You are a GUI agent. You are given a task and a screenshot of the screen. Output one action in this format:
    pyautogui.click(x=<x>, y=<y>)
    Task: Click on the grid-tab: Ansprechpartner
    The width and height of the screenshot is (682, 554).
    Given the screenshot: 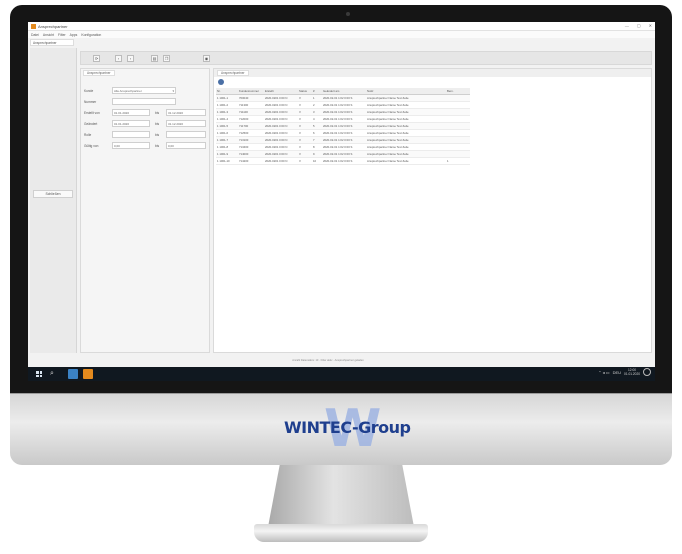 What is the action you would take?
    pyautogui.click(x=233, y=73)
    